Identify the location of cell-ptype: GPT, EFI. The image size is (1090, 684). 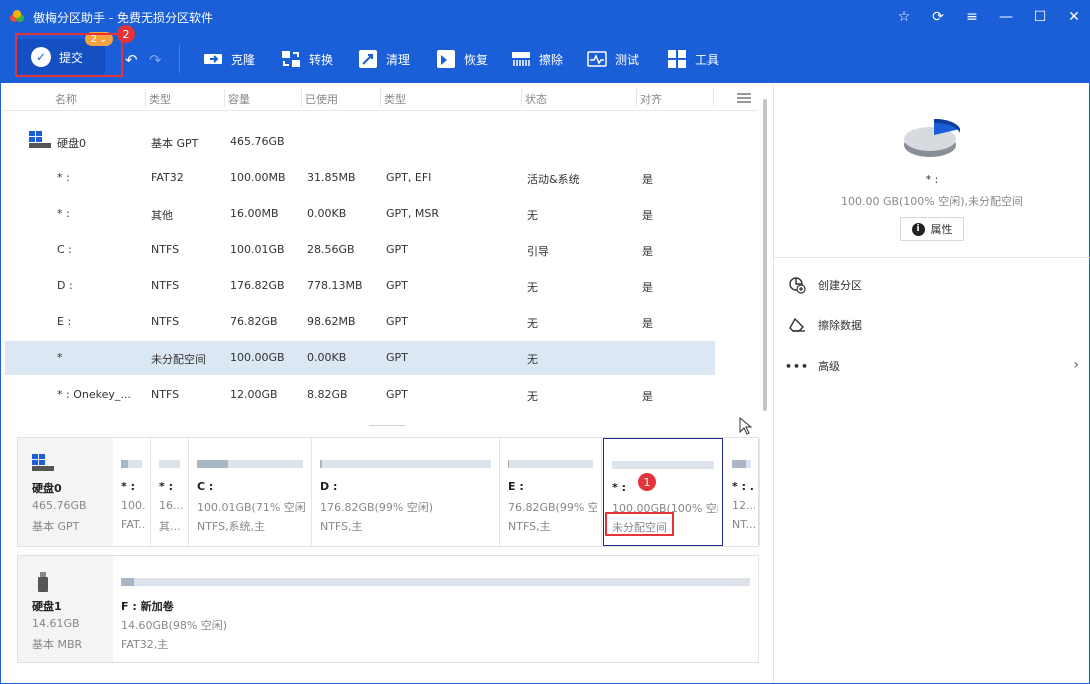
(409, 177).